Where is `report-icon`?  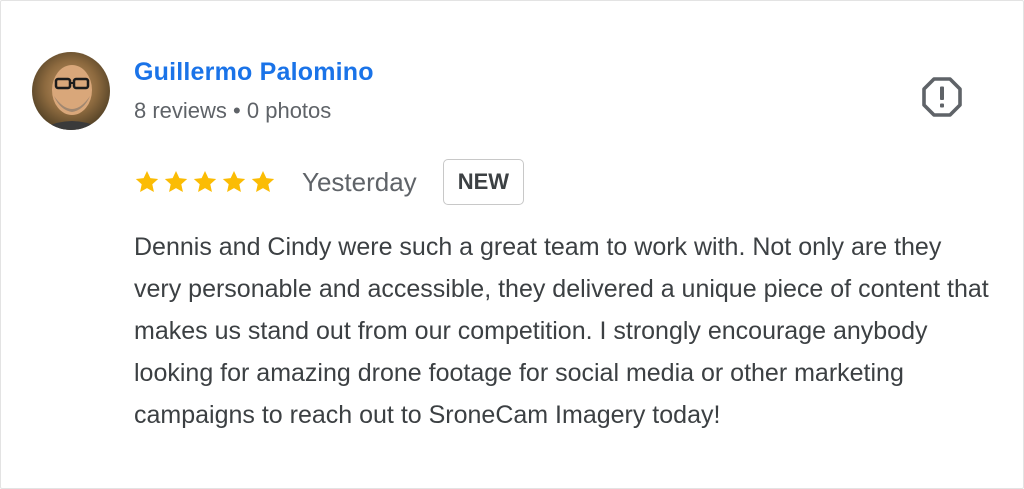 report-icon is located at coordinates (942, 97).